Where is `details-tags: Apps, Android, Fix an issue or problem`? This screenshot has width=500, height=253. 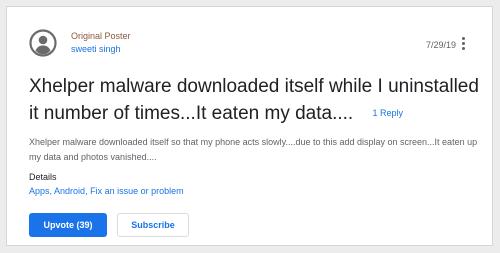
details-tags: Apps, Android, Fix an issue or problem is located at coordinates (106, 191).